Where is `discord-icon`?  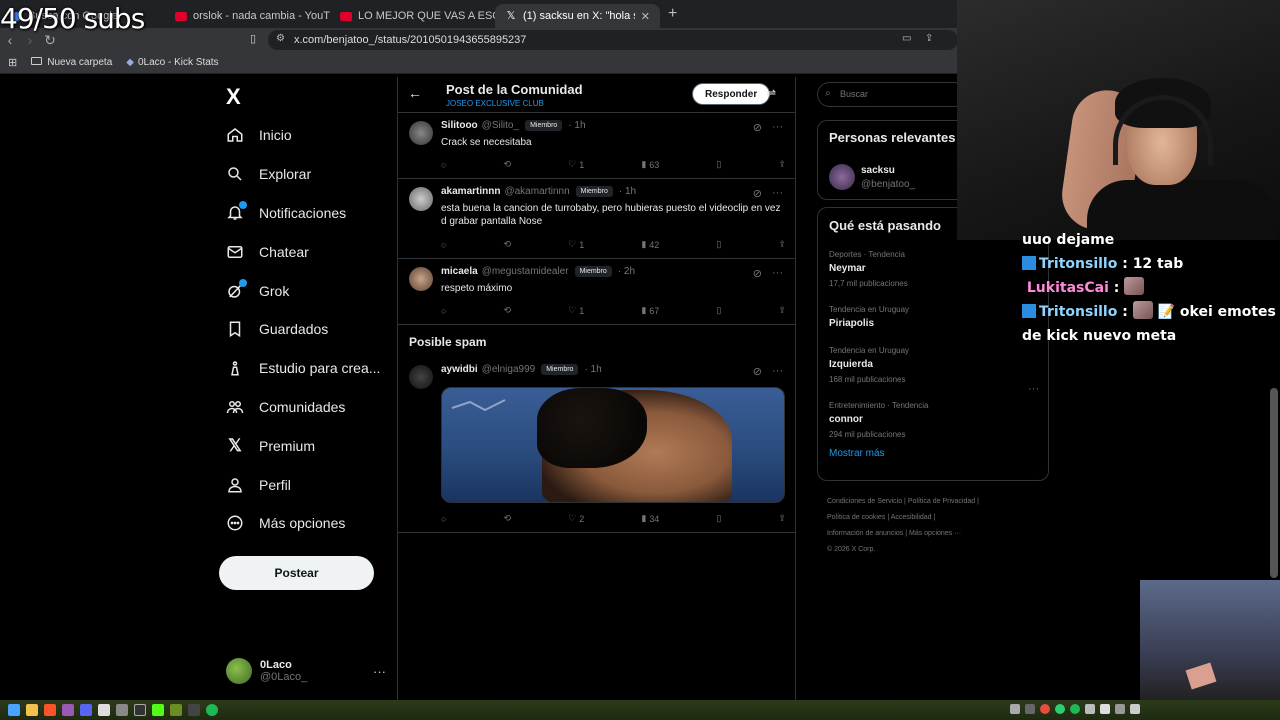 discord-icon is located at coordinates (86, 710).